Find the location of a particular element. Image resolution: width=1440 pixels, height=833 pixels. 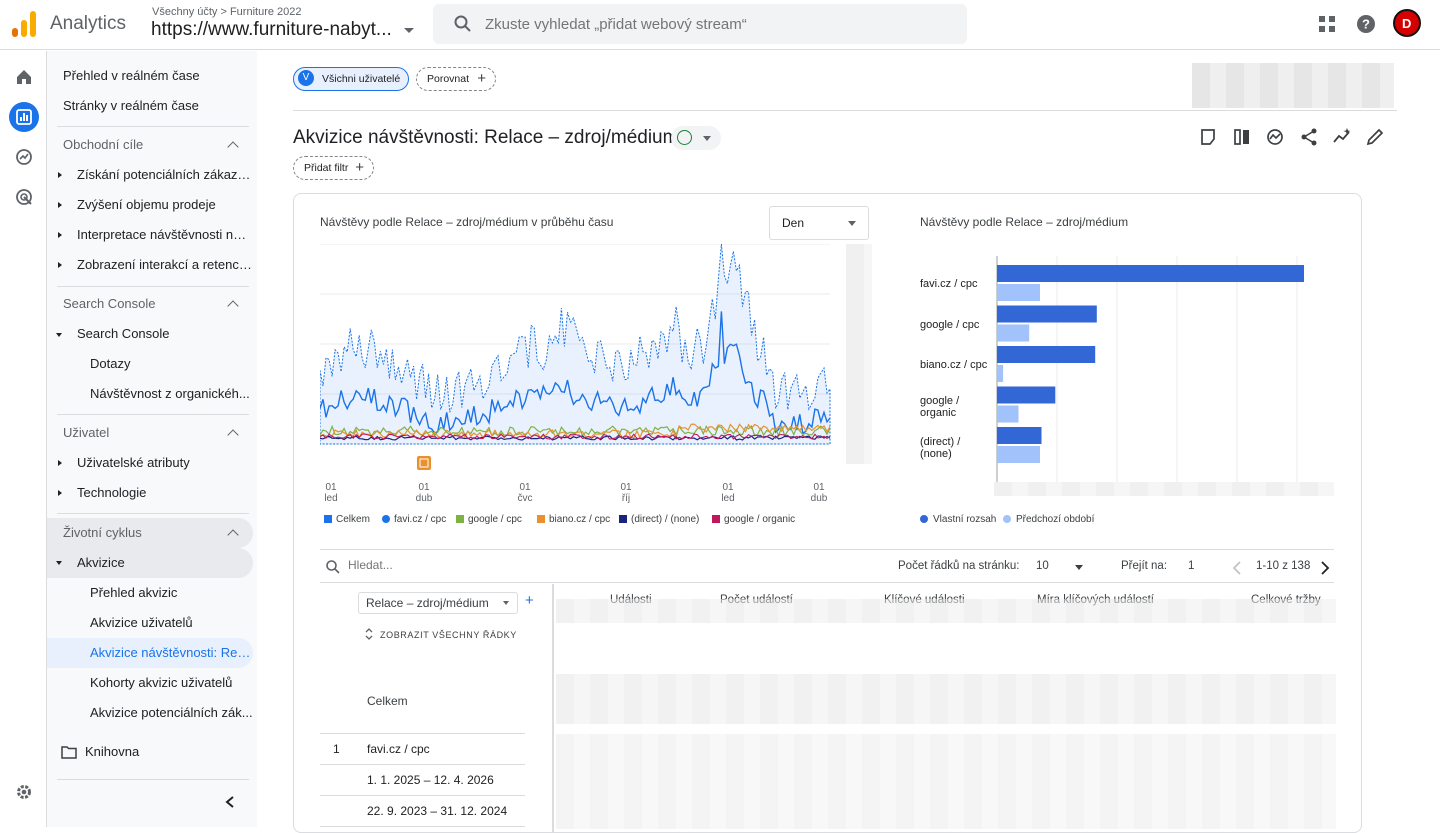

status-badge is located at coordinates (696, 138).